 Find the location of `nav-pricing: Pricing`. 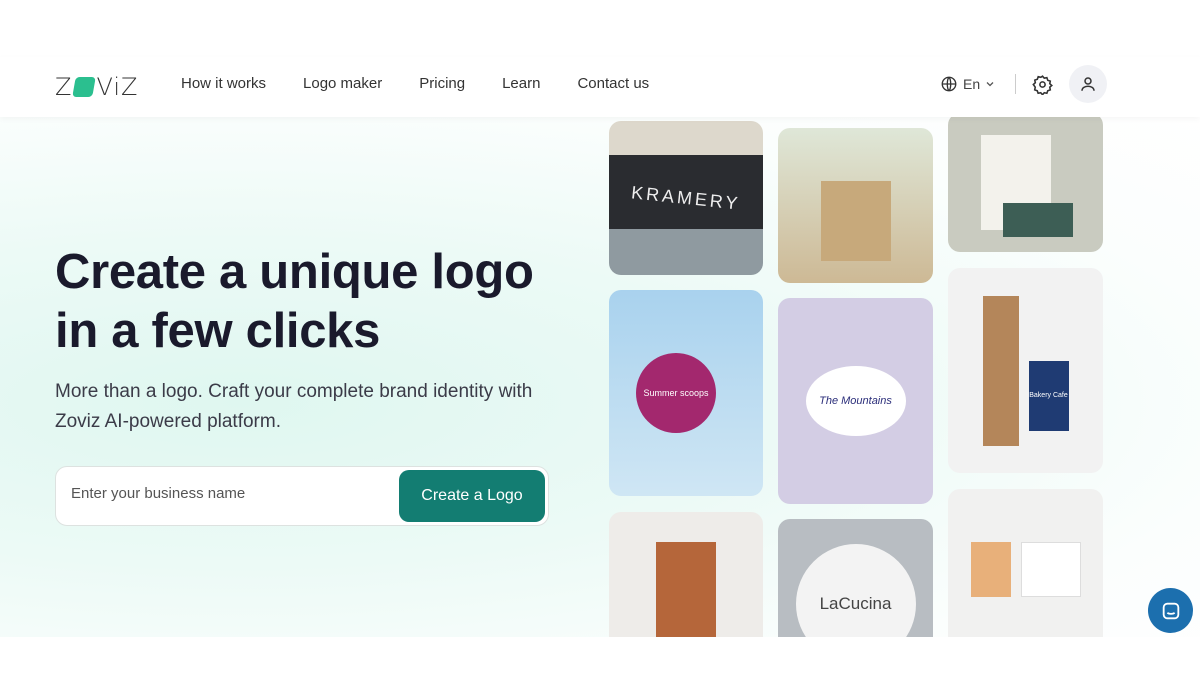

nav-pricing: Pricing is located at coordinates (442, 83).